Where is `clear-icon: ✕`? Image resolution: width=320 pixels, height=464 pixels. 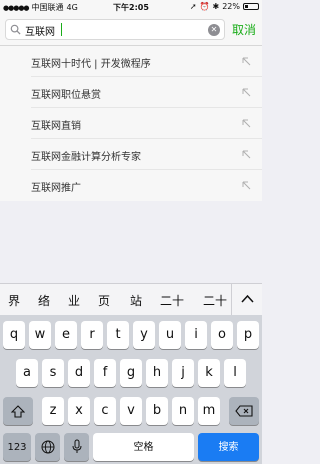
clear-icon: ✕ is located at coordinates (214, 30).